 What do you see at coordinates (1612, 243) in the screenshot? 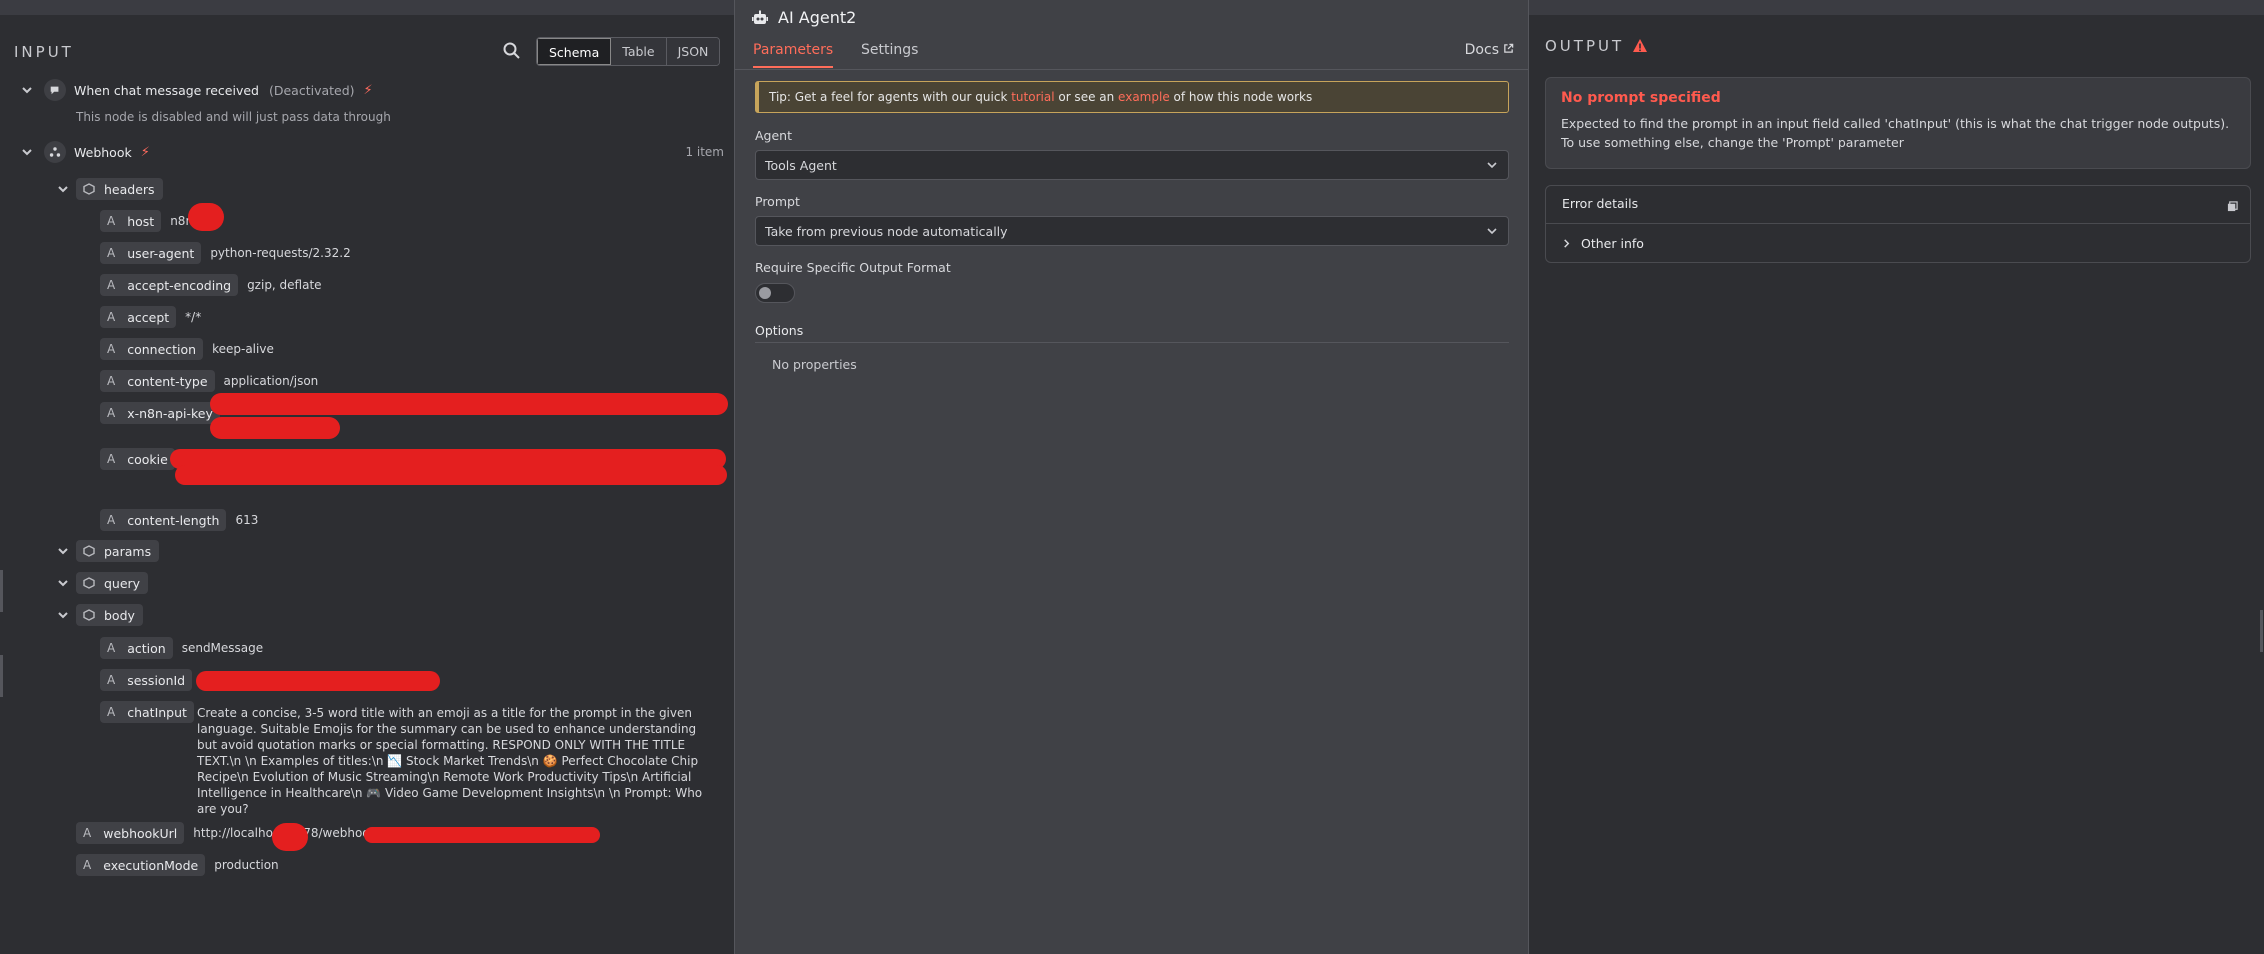
I see `other-info-label: Other info` at bounding box center [1612, 243].